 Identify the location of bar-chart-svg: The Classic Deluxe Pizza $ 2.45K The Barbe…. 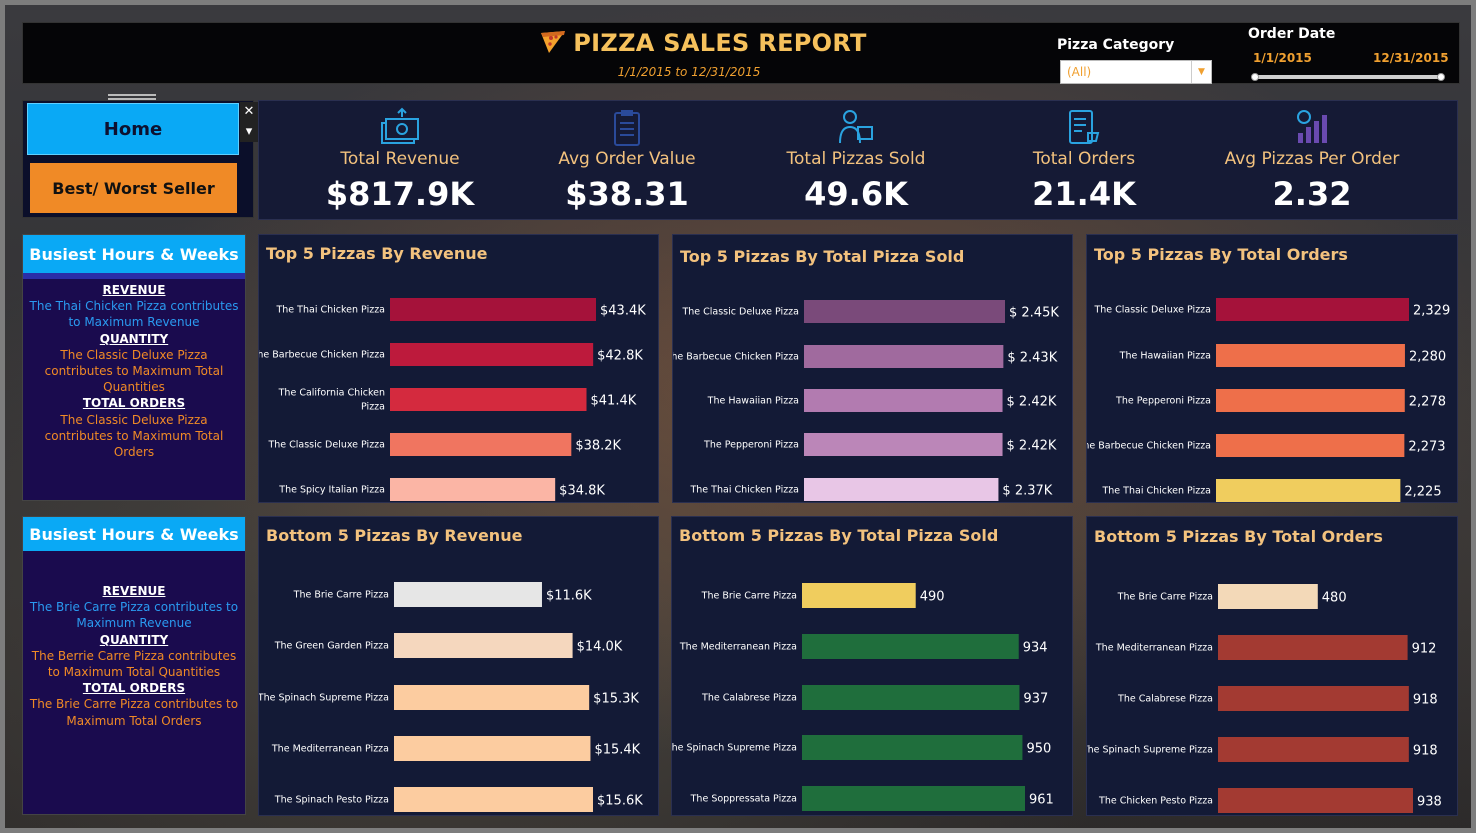
(866, 400).